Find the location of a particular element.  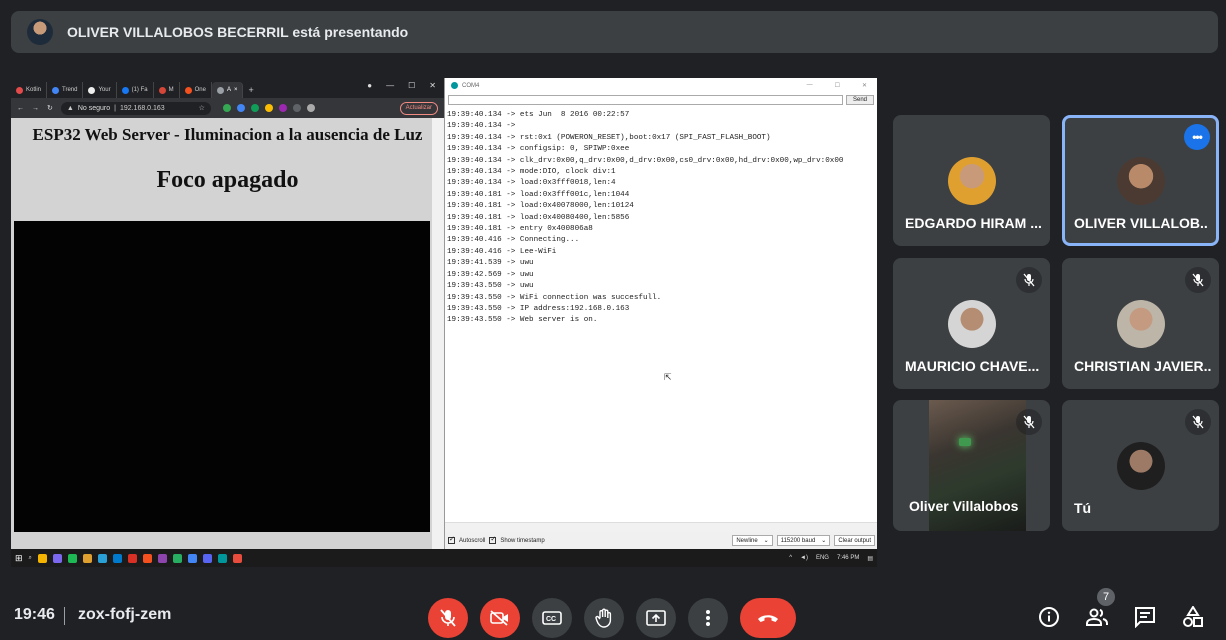

bottom-bar: 19:46 zox-fofj-zem CC is located at coordinates (613, 615).